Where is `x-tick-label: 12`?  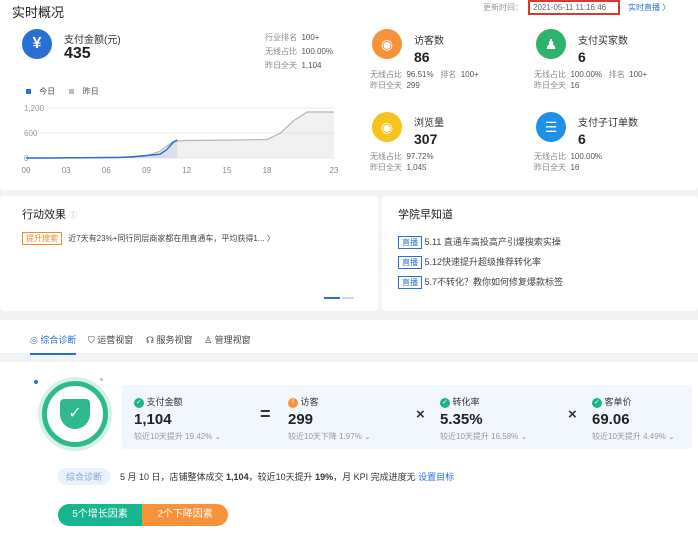
x-tick-label: 12 is located at coordinates (186, 170).